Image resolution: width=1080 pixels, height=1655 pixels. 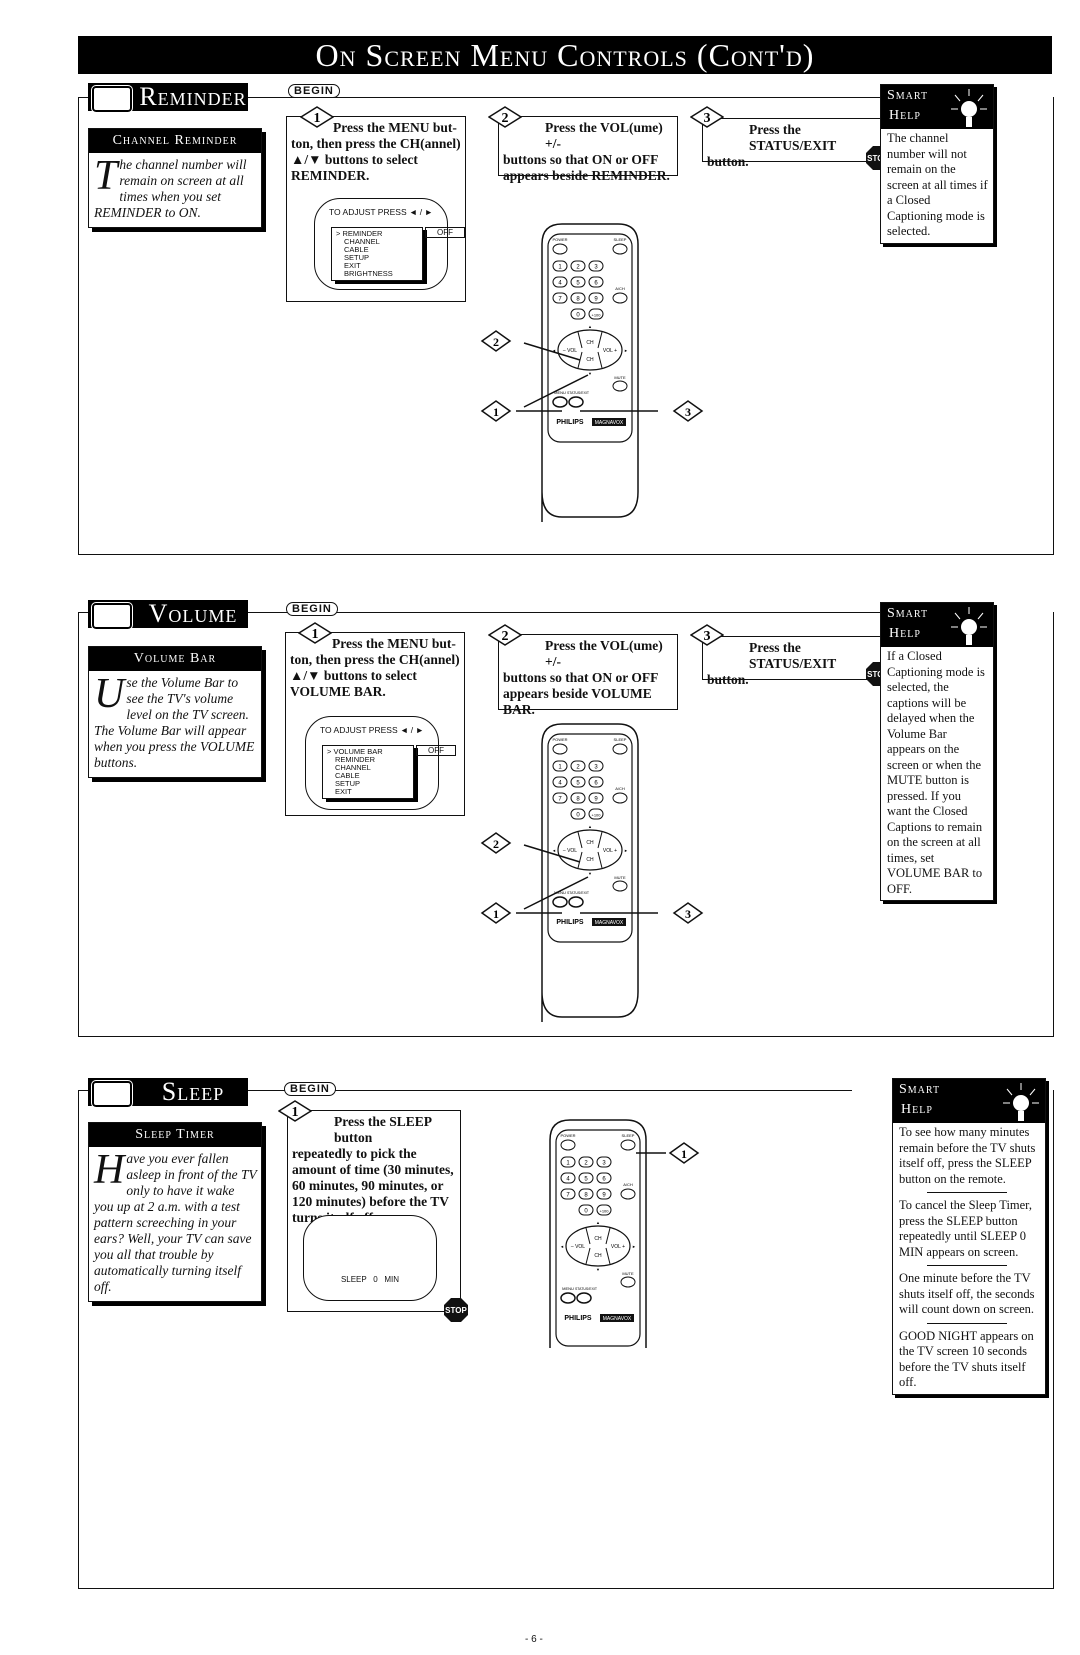 I want to click on osd-screen: SLEEP 0 MIN, so click(x=370, y=1258).